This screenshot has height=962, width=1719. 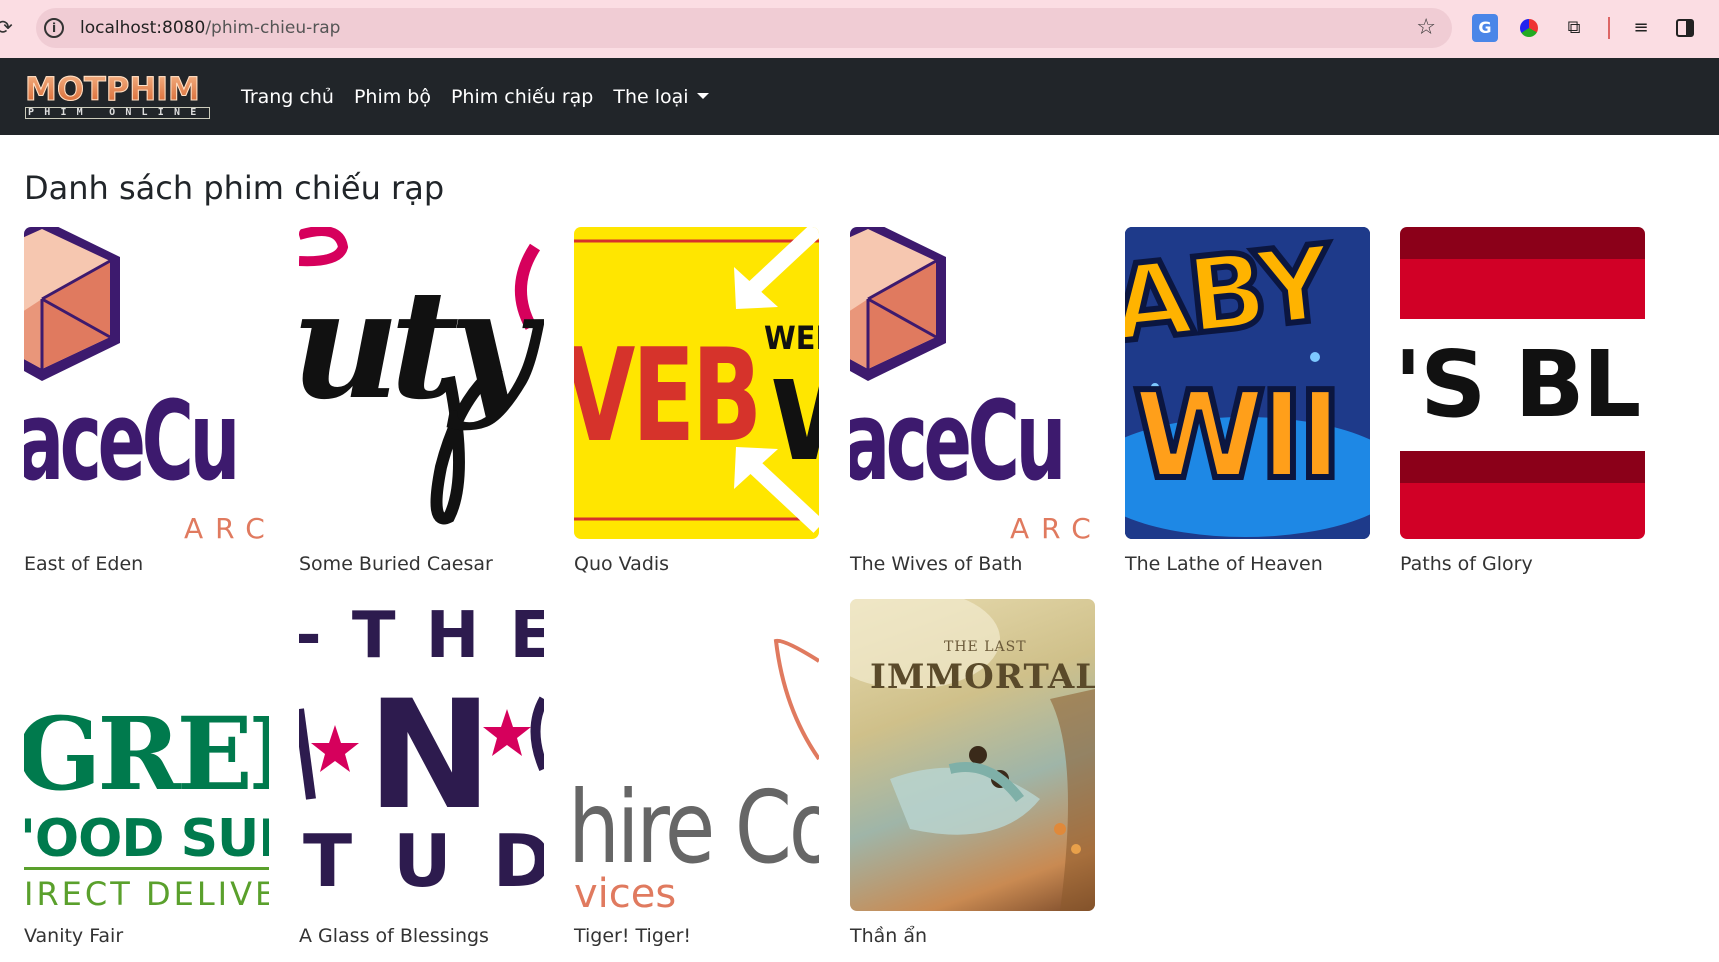 I want to click on url-text: localhost:8080/phim-chieu-rap, so click(x=210, y=28).